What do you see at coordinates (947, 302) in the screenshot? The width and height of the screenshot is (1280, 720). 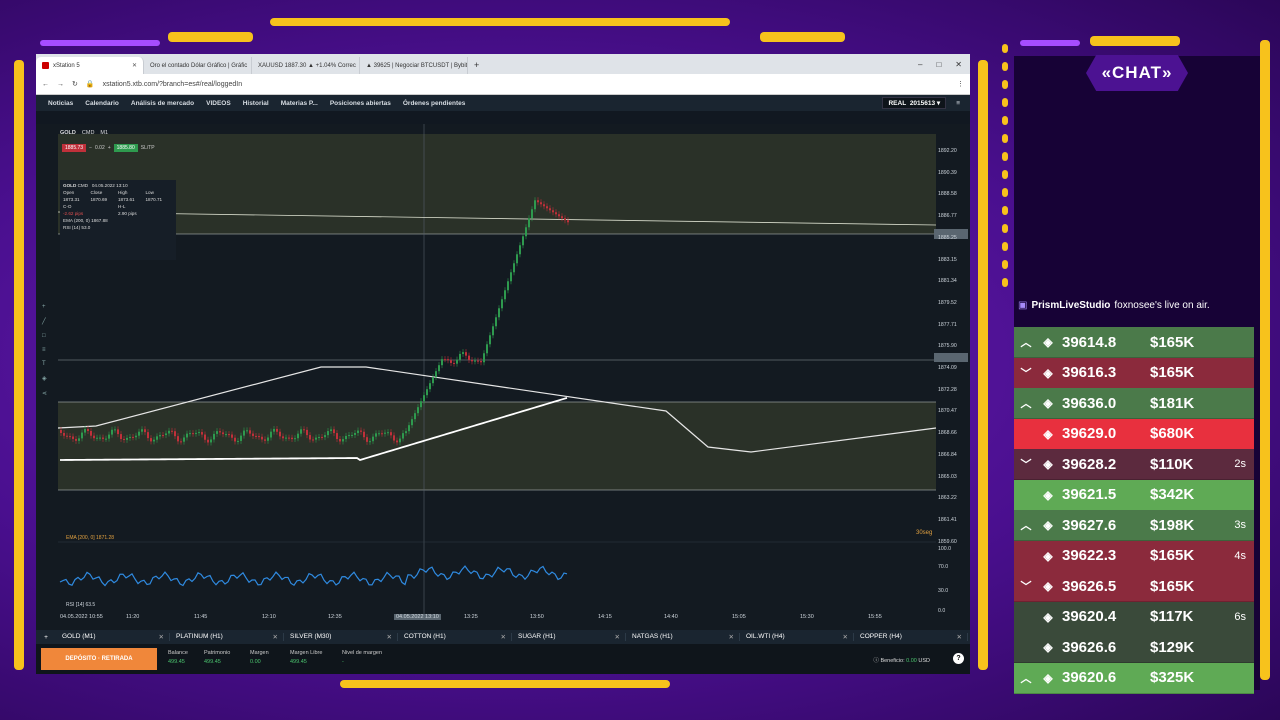 I see `price-tick: 1879.52` at bounding box center [947, 302].